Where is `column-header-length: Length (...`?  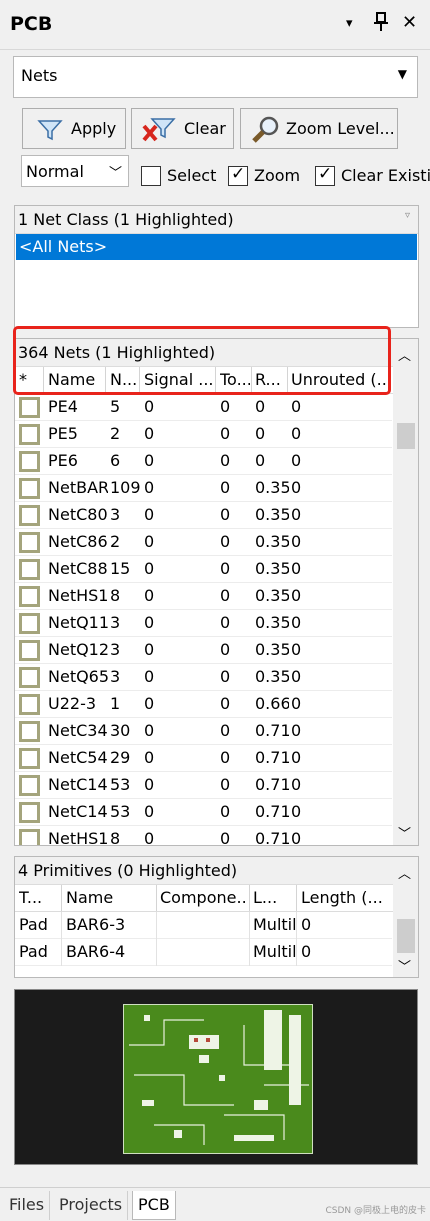 column-header-length: Length (... is located at coordinates (347, 897).